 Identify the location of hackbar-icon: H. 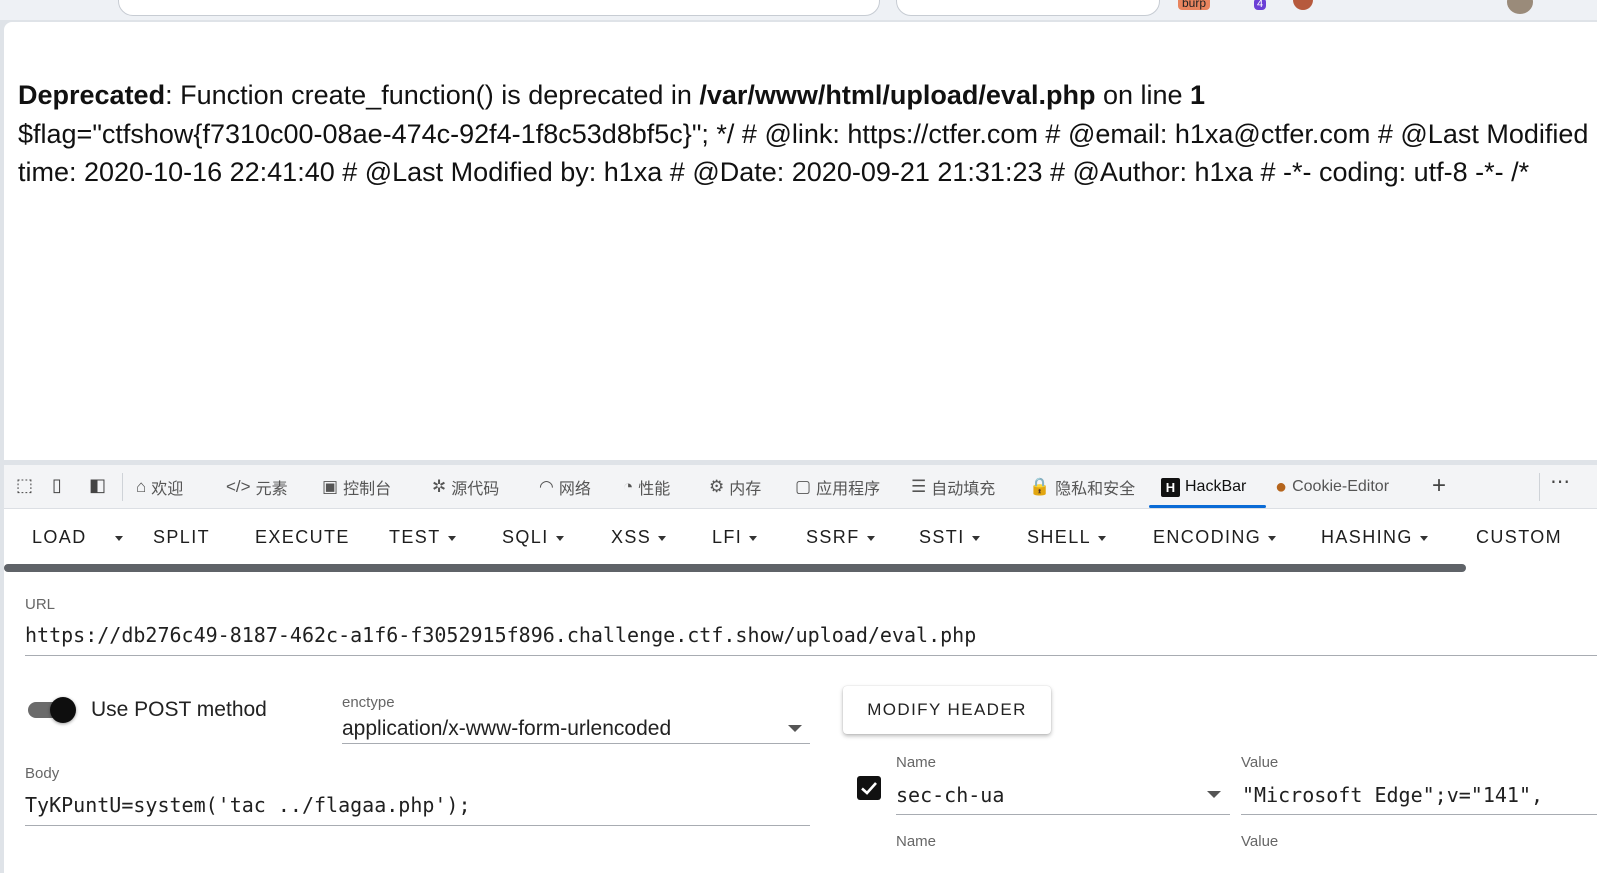
(1170, 487).